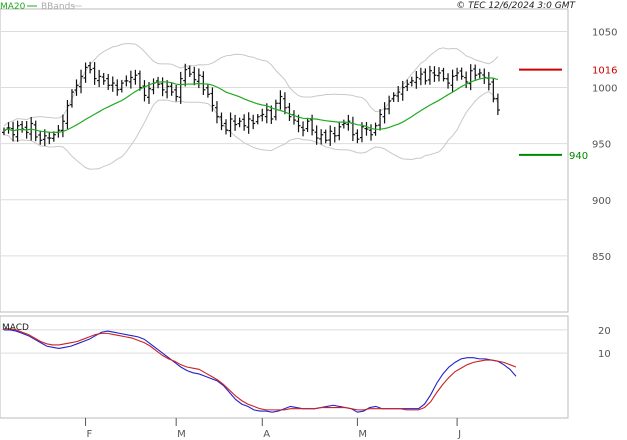  Describe the element at coordinates (604, 71) in the screenshot. I see `level-label: 1016` at that location.